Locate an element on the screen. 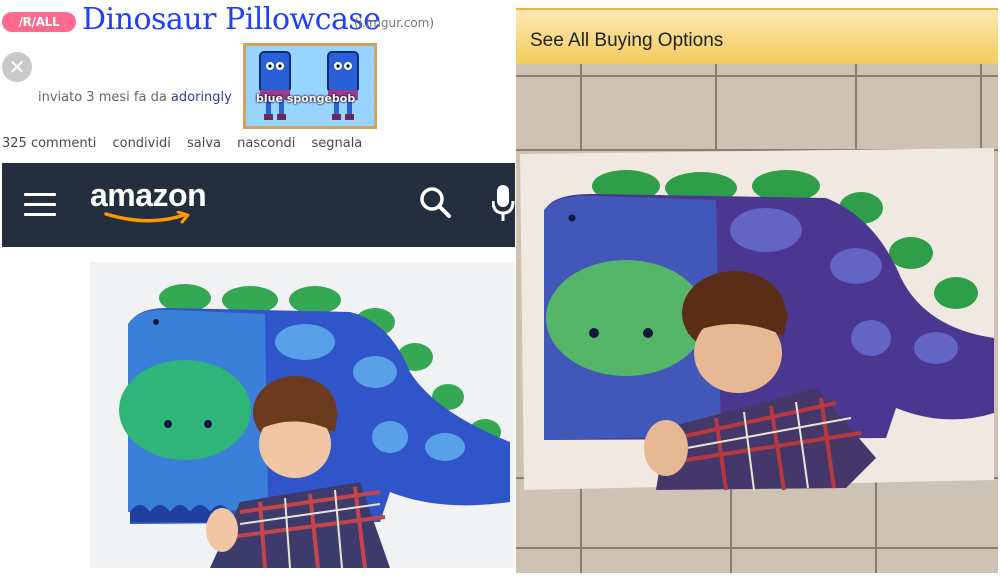 This screenshot has height=585, width=1000. amazon-smile-icon is located at coordinates (147, 217).